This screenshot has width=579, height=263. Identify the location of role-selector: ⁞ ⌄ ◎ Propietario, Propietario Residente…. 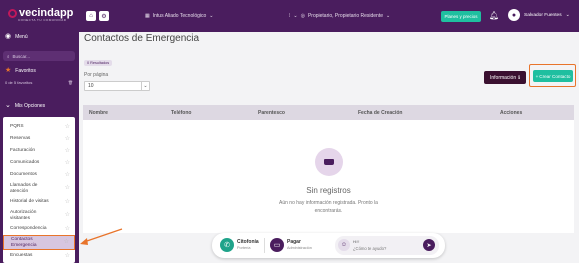
(339, 16).